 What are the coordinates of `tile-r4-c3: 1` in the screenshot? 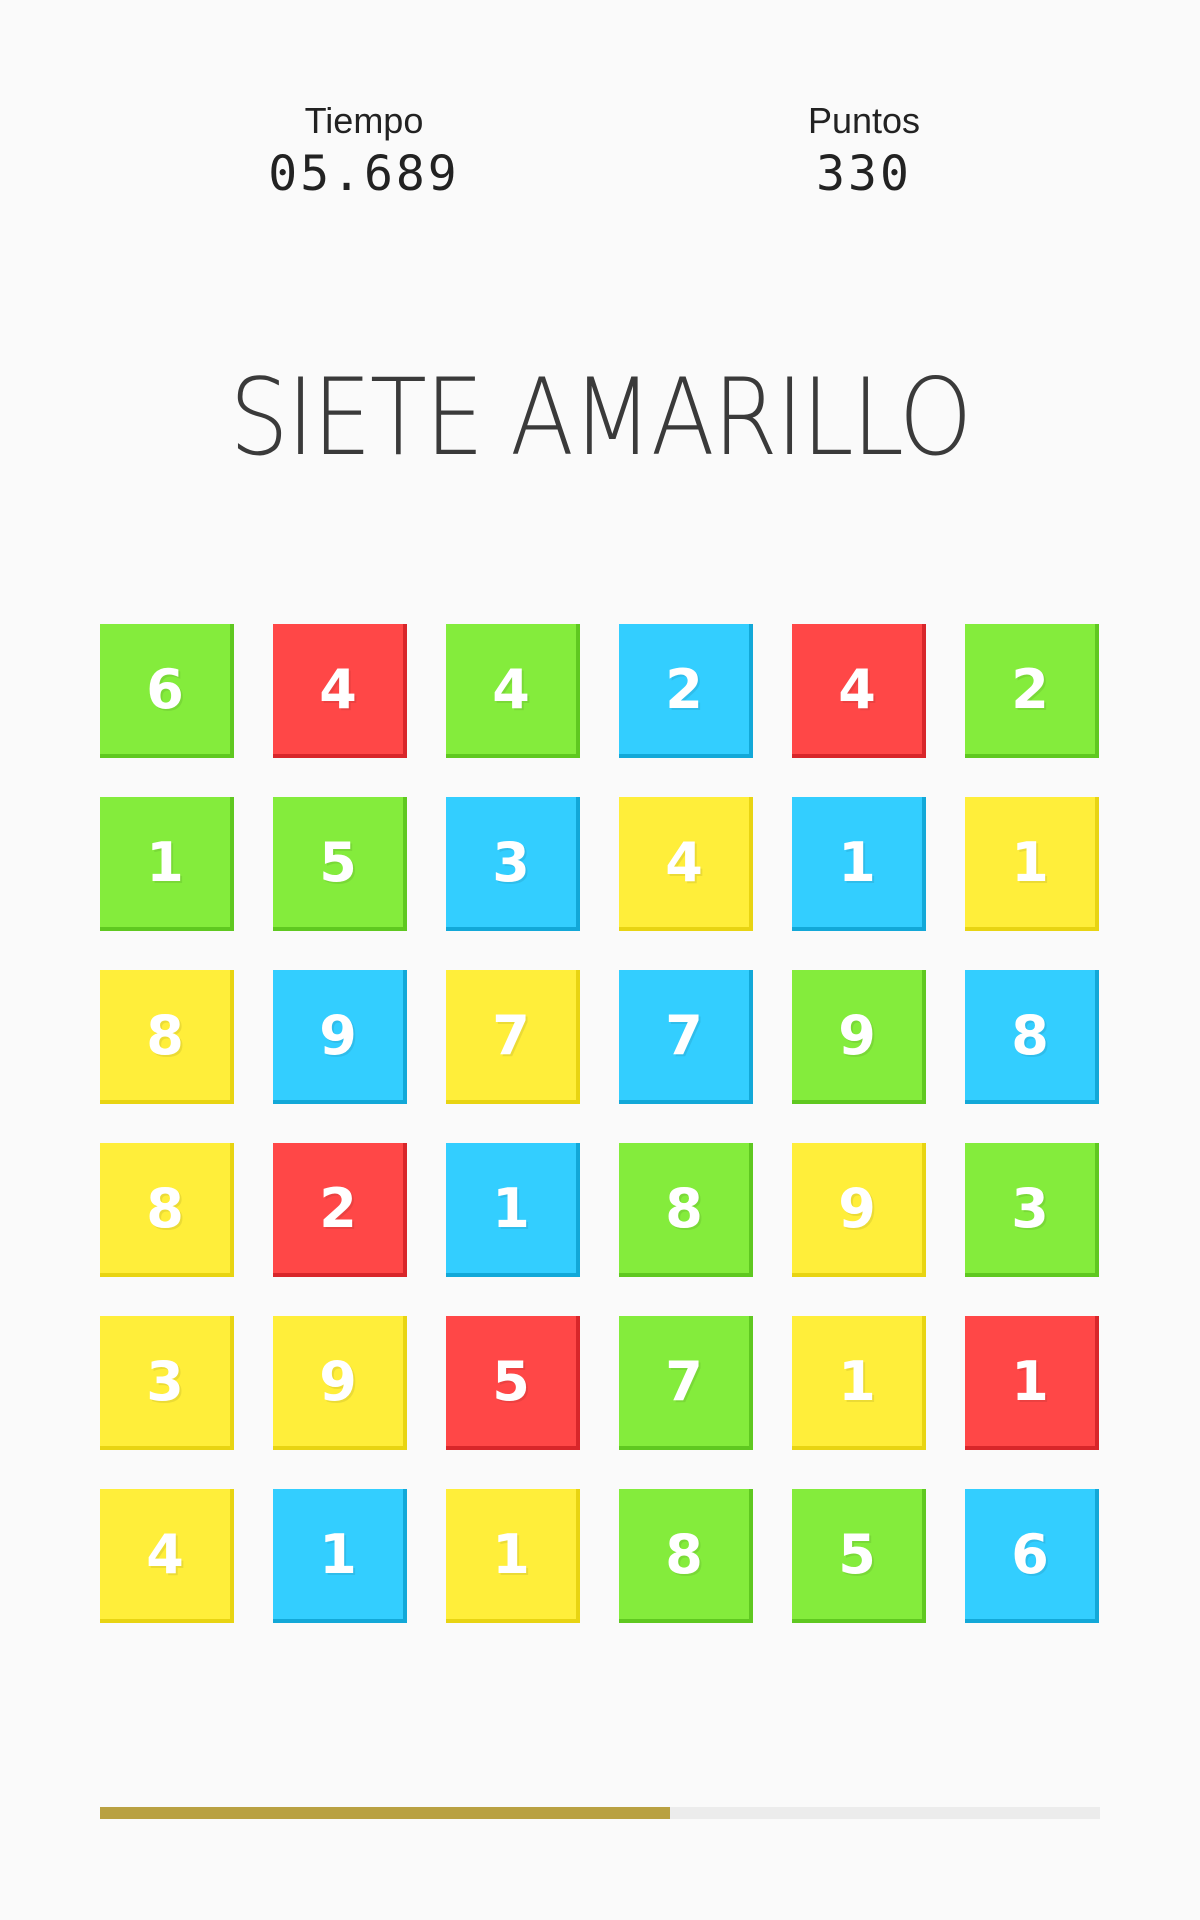 It's located at (513, 1210).